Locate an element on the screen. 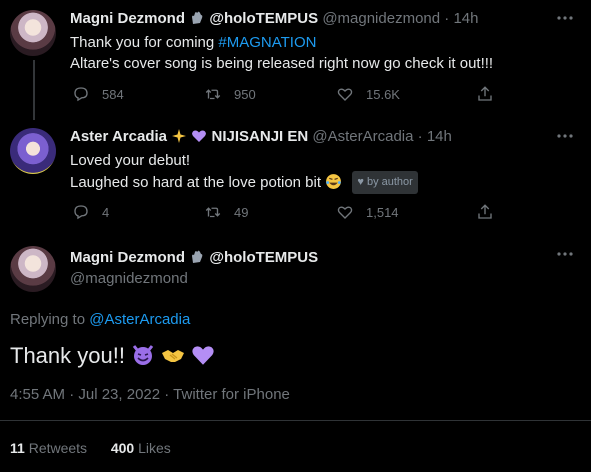 Image resolution: width=591 pixels, height=472 pixels. main-author: Magni Dezmond @holoTEMPUS is located at coordinates (194, 259).